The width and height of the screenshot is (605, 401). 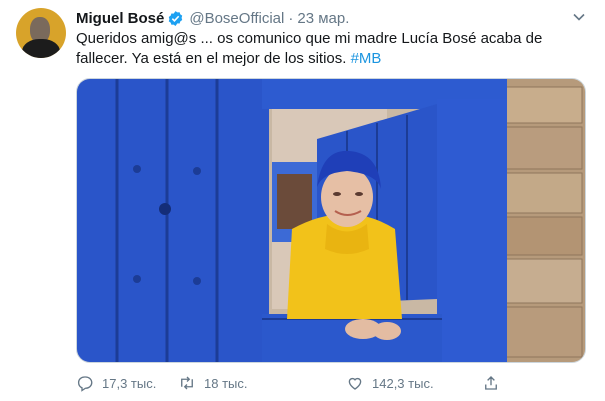 I want to click on like-button: 142,3 тыс., so click(x=390, y=383).